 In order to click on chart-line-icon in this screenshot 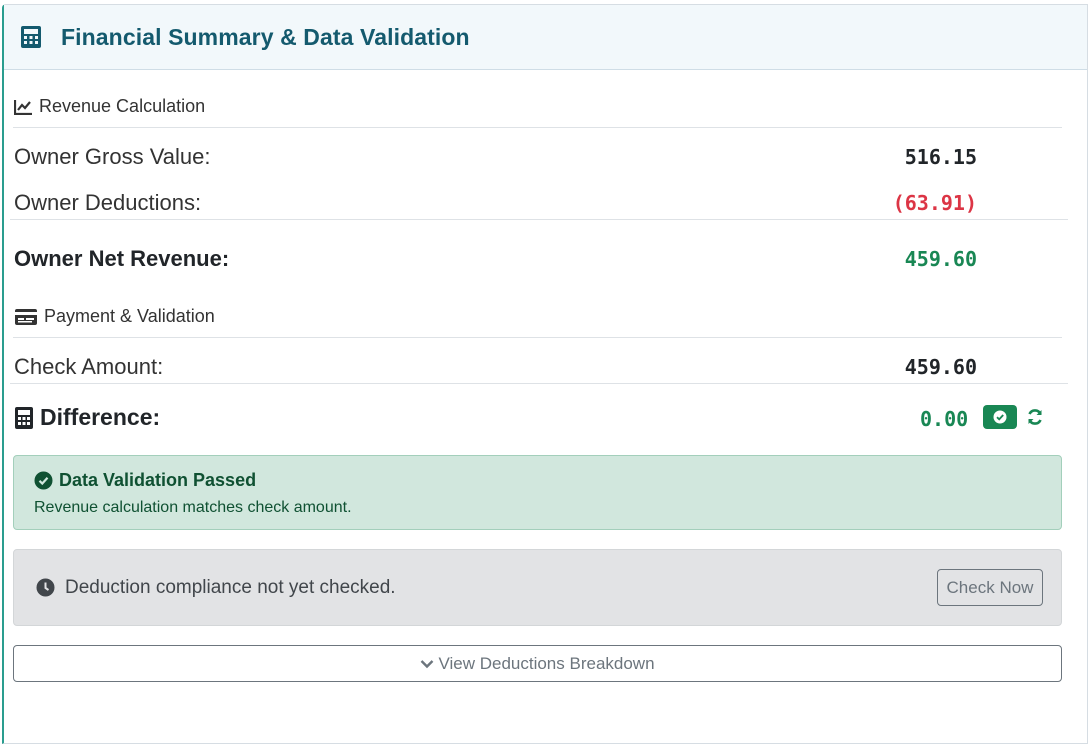, I will do `click(23, 107)`.